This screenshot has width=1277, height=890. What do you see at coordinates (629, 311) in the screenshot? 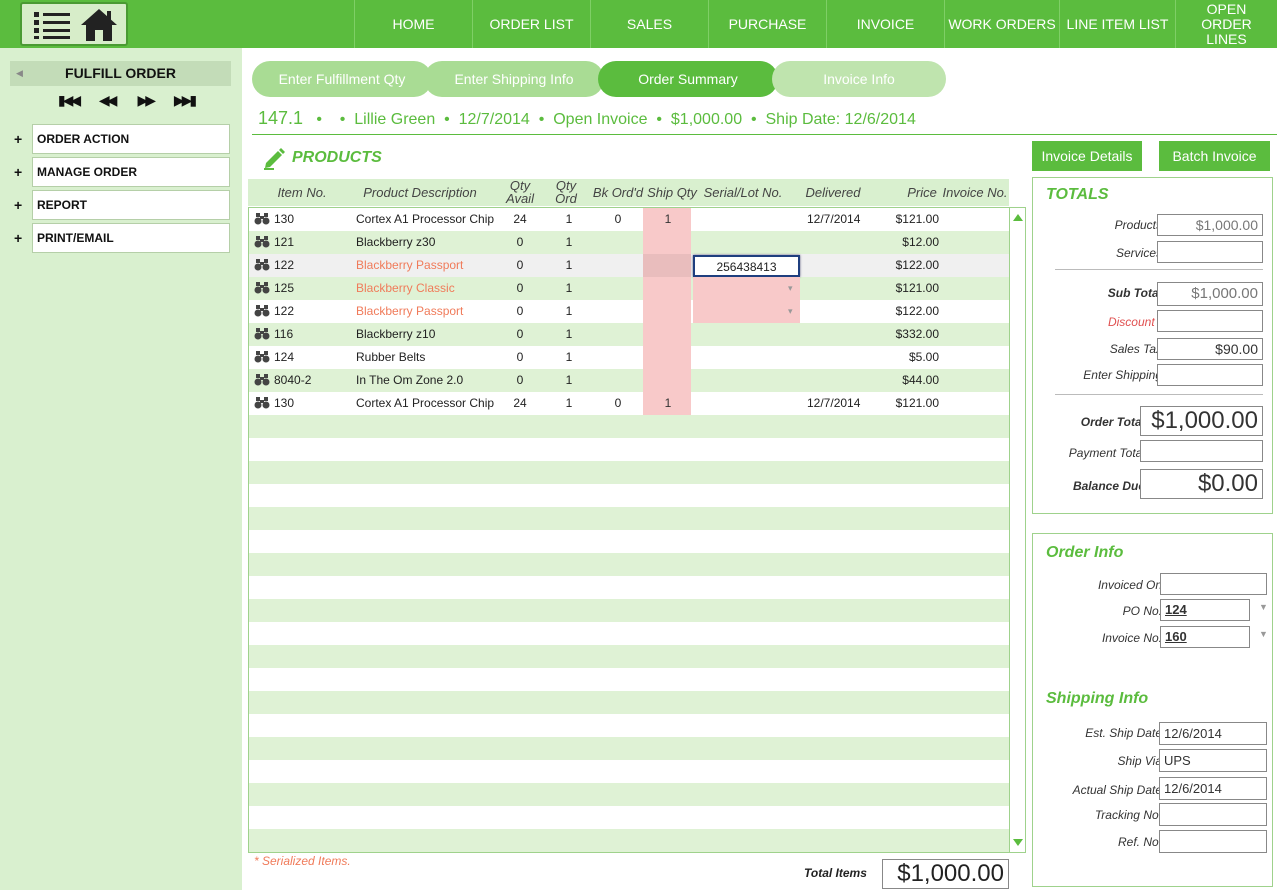
I see `table-row: 122 Blackberry Passport 0 1 ▾ $122.00` at bounding box center [629, 311].